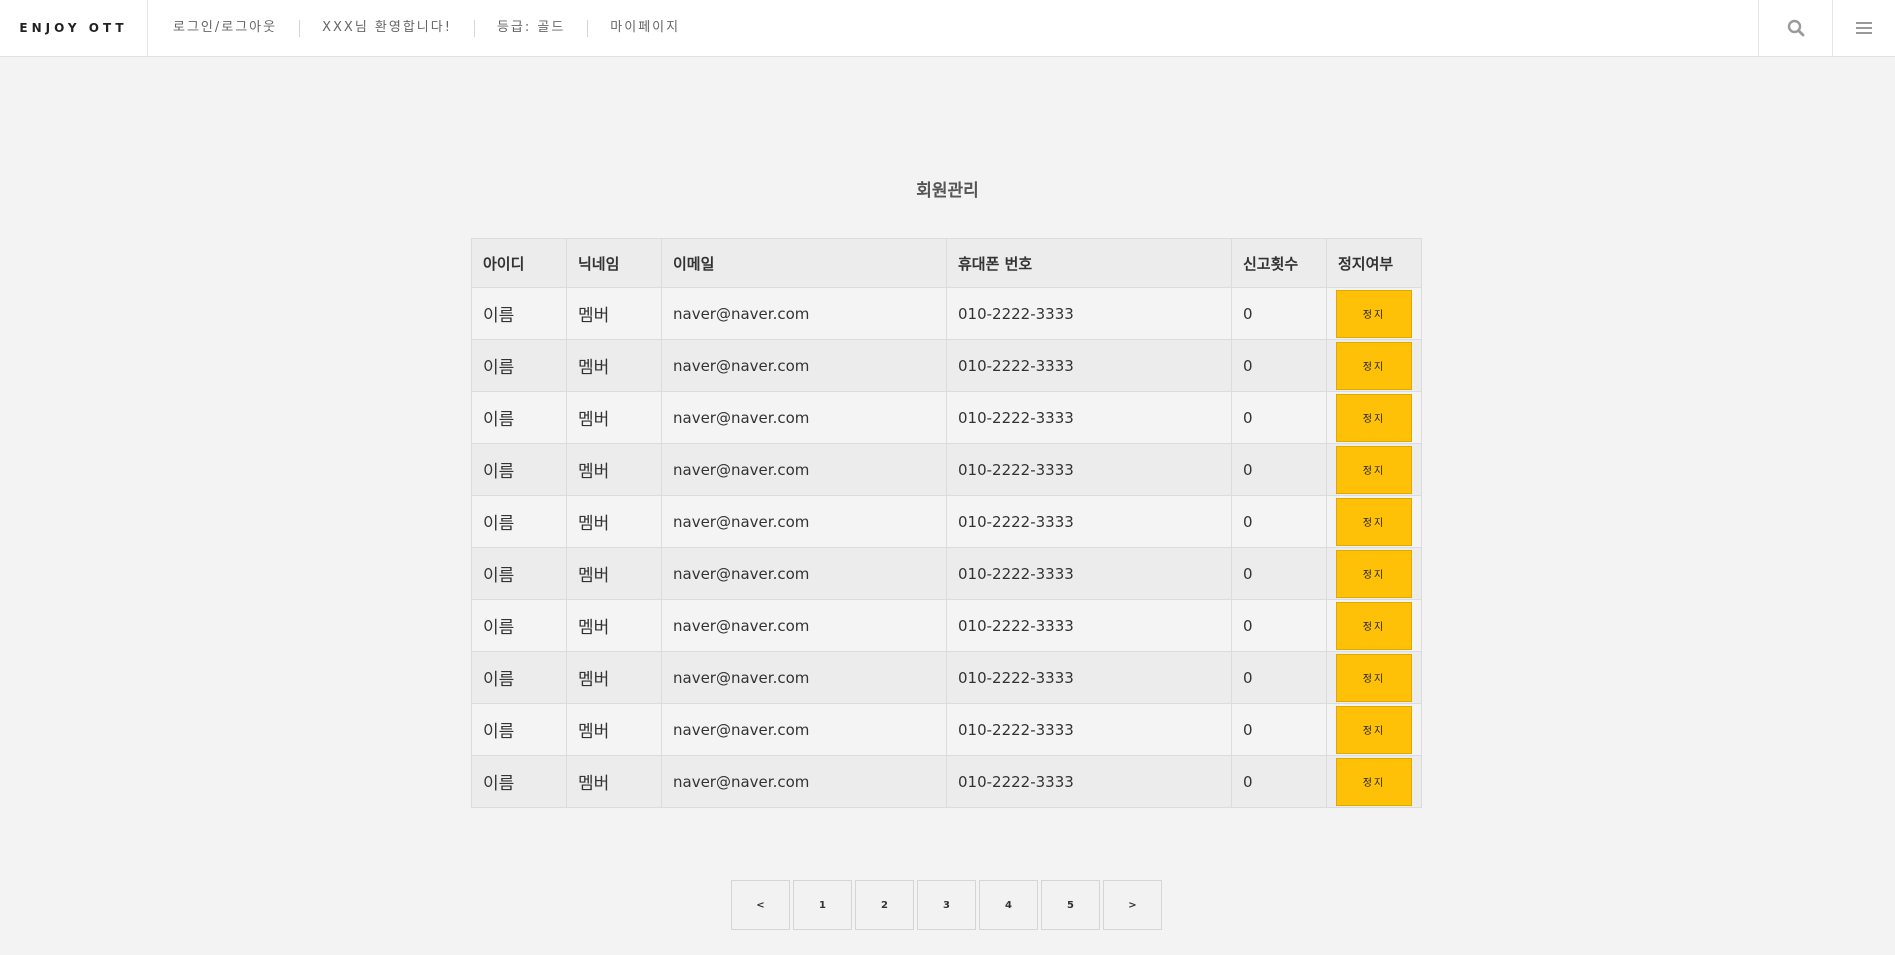 Image resolution: width=1895 pixels, height=955 pixels. Describe the element at coordinates (1374, 263) in the screenshot. I see `column-header-suspension: 정지여부` at that location.